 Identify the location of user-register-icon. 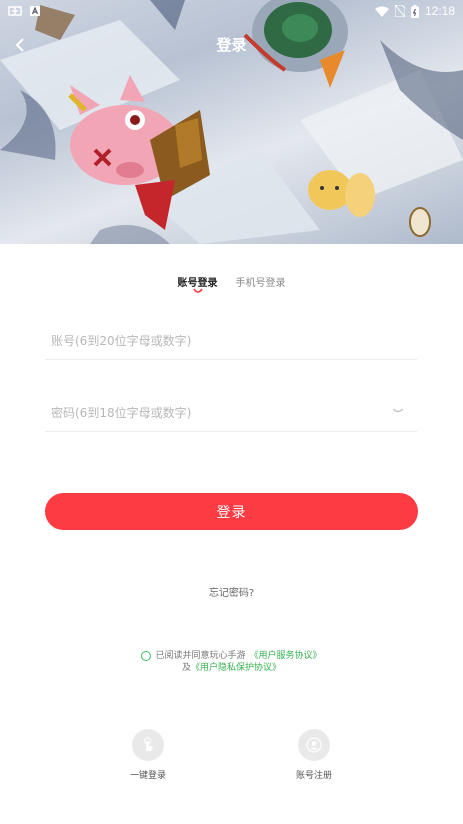
(314, 745).